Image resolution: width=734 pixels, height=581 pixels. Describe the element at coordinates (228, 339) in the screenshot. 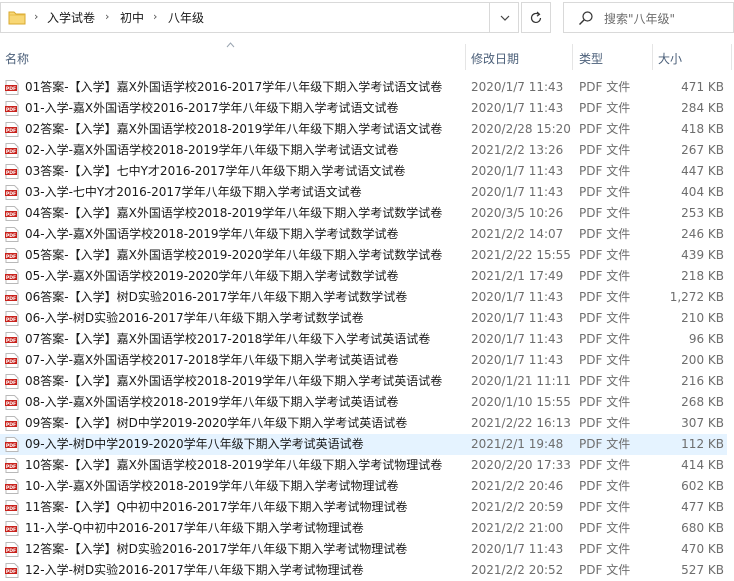

I see `file-name: 07答案-【入学】嘉X外国语学校2017-2018学年八年级下入学考试英语试卷` at that location.